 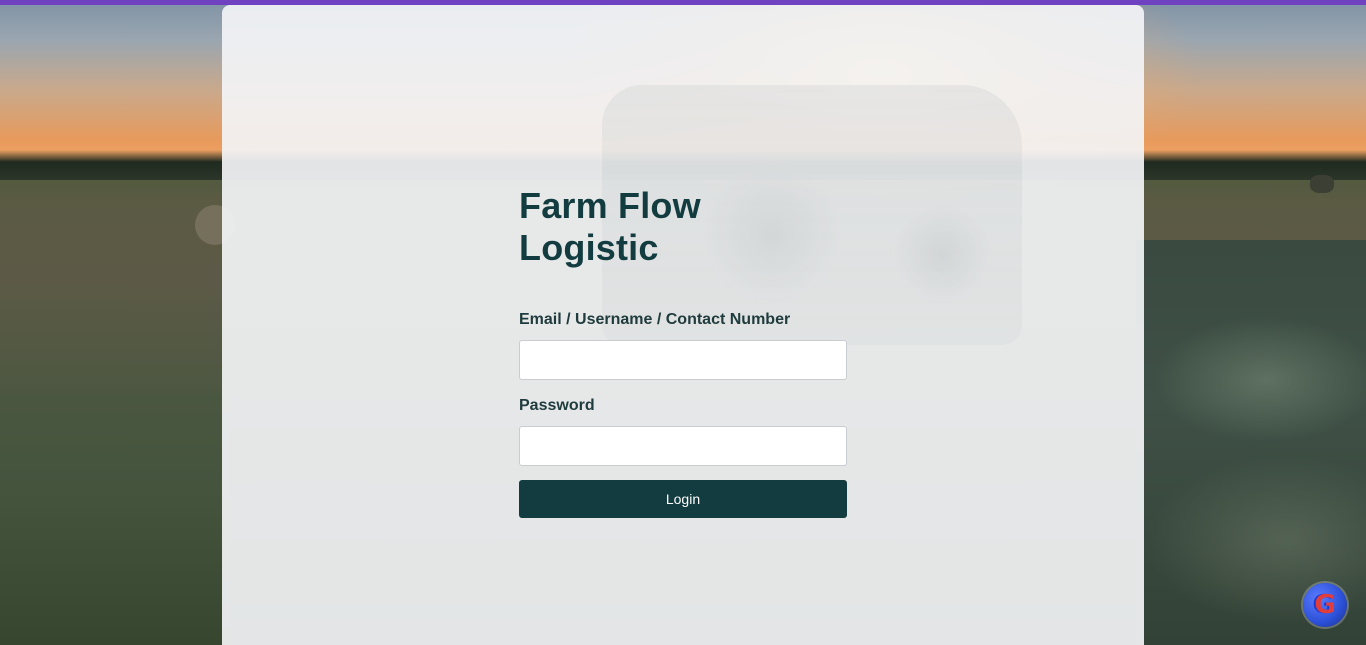 I want to click on background-hay-bale-far, so click(x=1322, y=184).